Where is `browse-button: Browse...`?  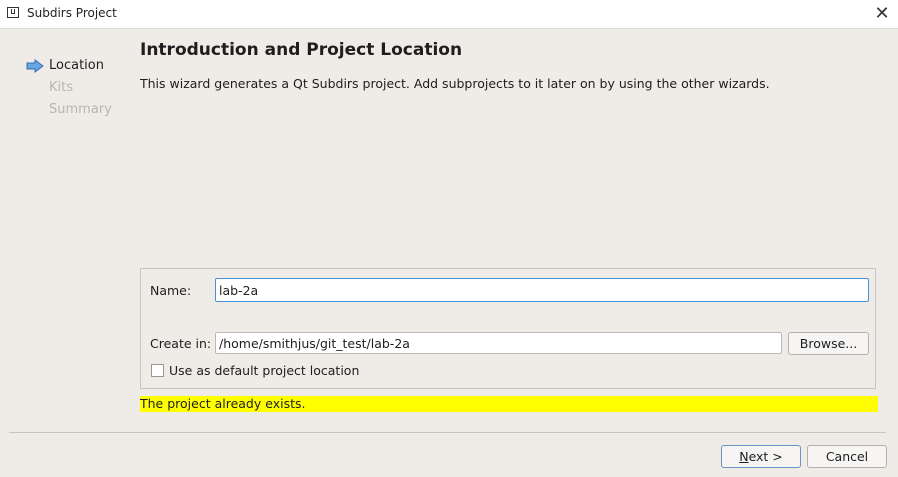 browse-button: Browse... is located at coordinates (828, 343).